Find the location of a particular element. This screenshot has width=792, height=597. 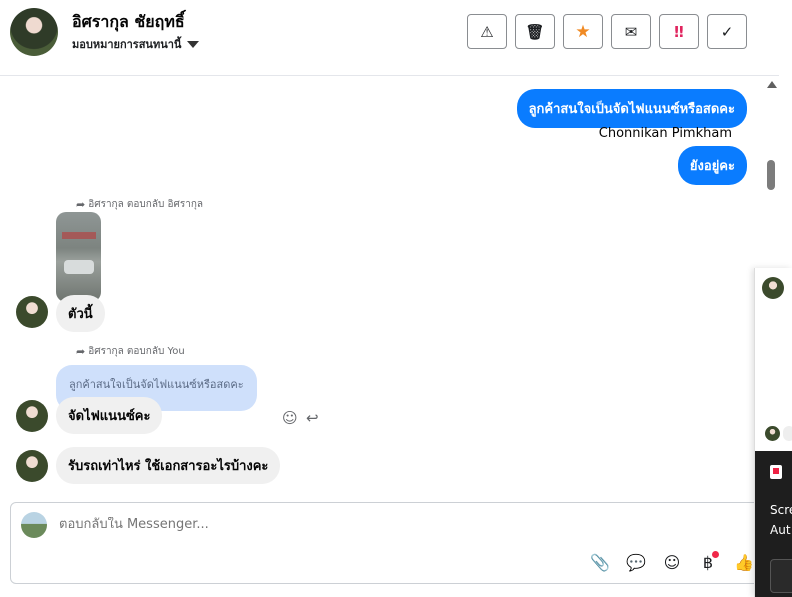

follow-up-button: ‼ is located at coordinates (679, 31).